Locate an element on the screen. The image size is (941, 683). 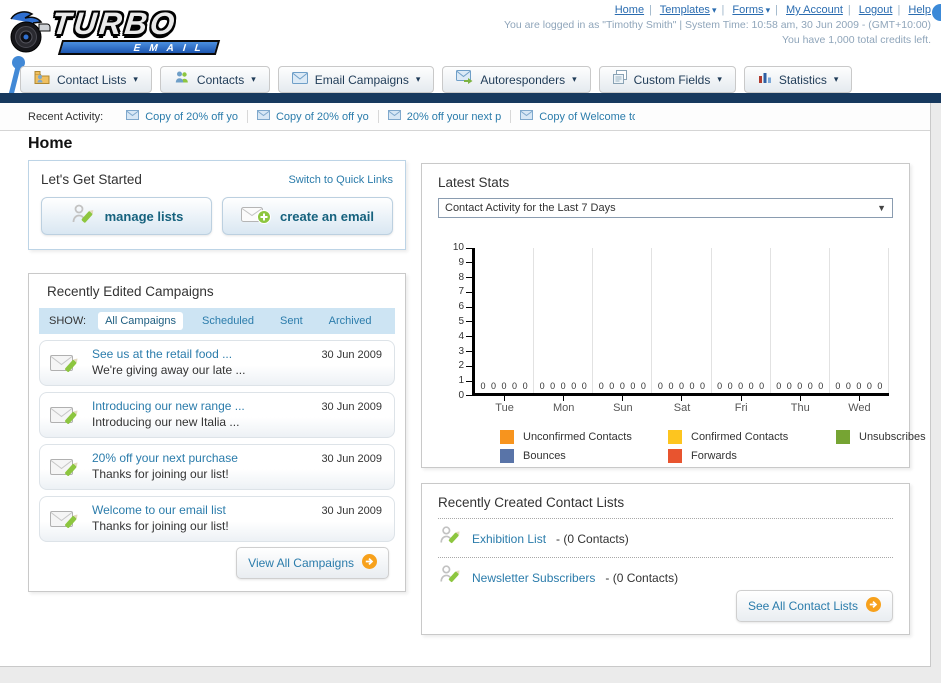
nav-tab-custom-fields: Custom Fields ▾ is located at coordinates (667, 79).